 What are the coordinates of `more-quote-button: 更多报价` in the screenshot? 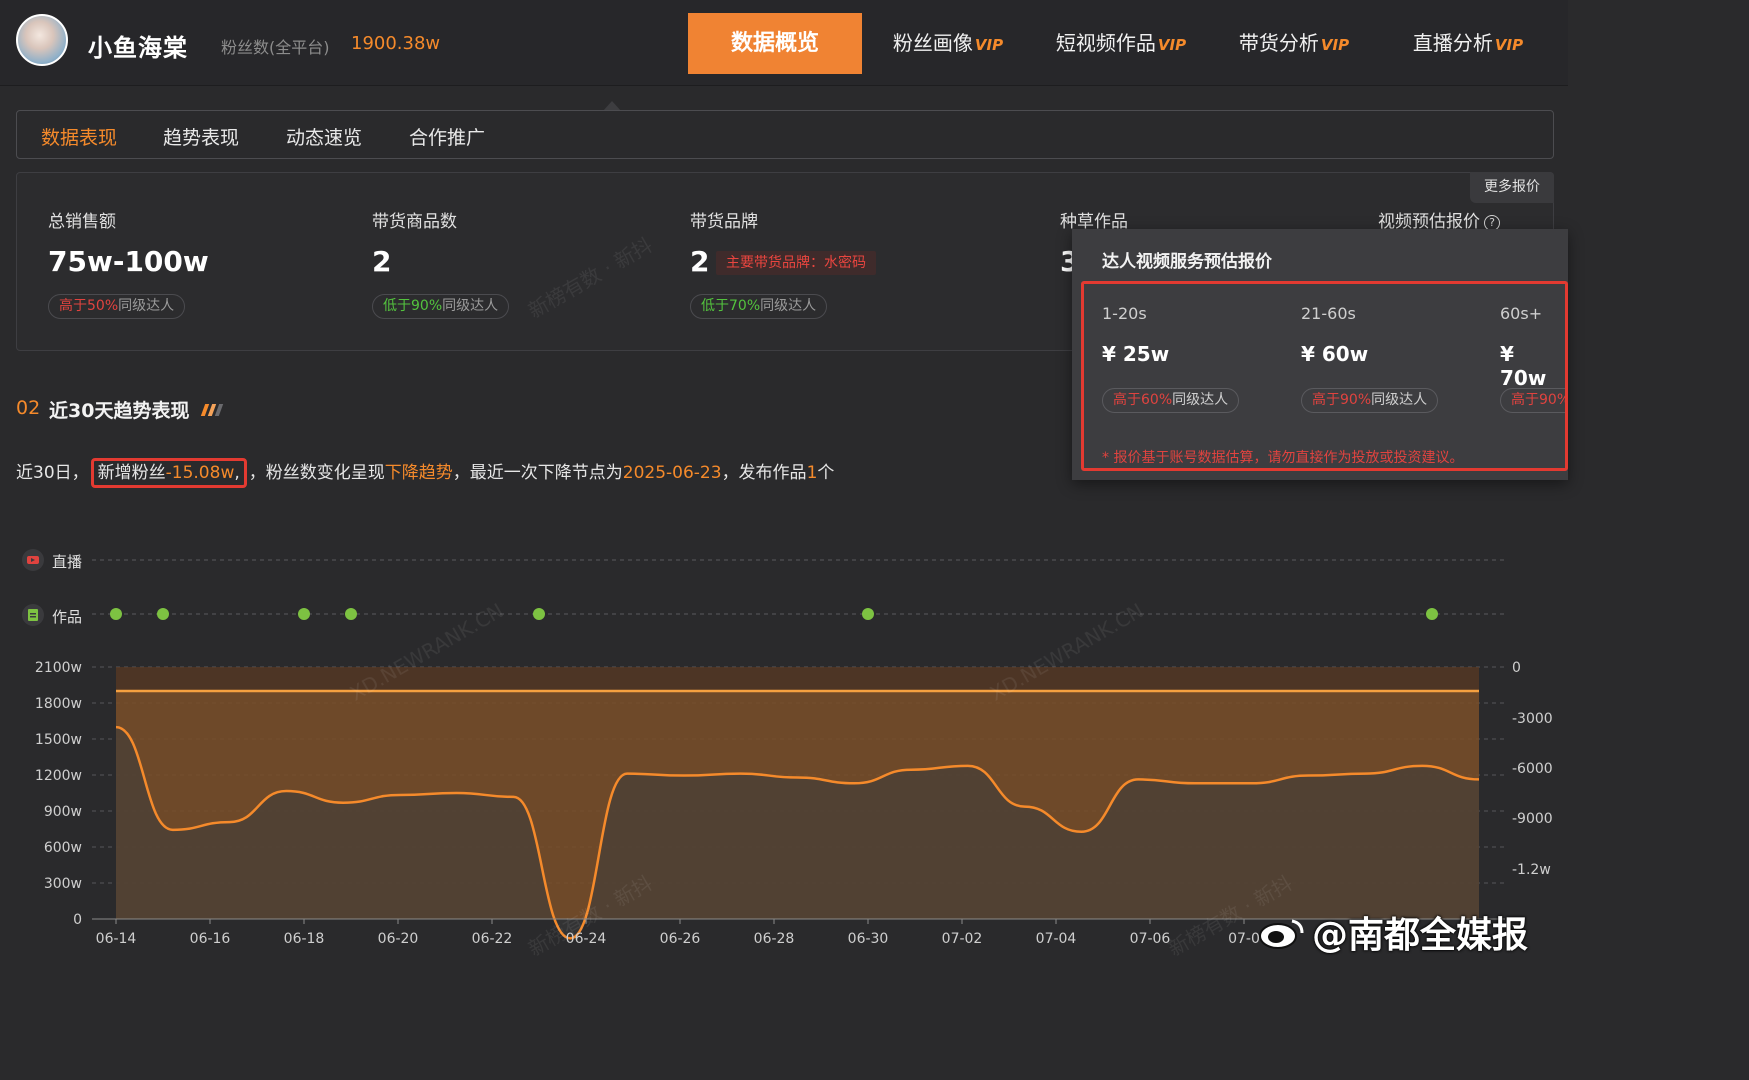 It's located at (1512, 187).